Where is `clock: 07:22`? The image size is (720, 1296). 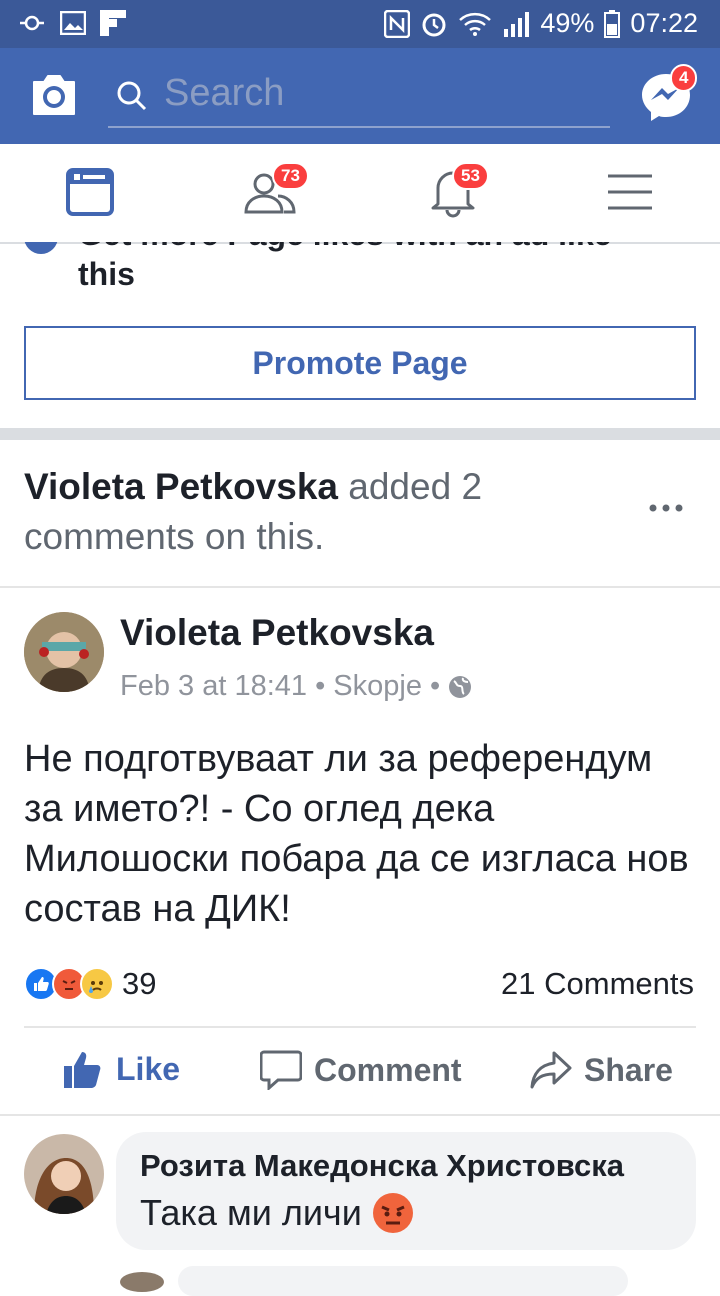
clock: 07:22 is located at coordinates (664, 23).